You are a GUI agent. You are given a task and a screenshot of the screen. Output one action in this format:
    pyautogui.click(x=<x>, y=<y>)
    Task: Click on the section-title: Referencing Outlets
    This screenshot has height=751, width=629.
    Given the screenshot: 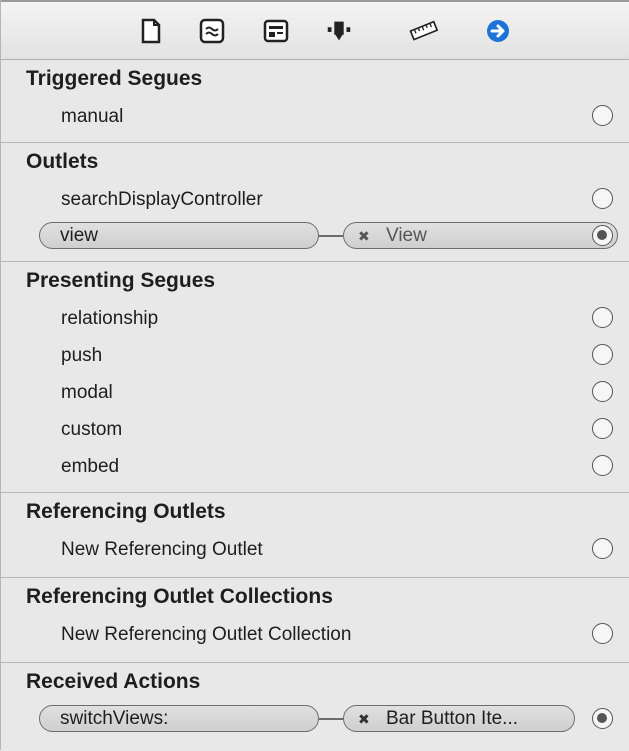 What is the action you would take?
    pyautogui.click(x=126, y=511)
    